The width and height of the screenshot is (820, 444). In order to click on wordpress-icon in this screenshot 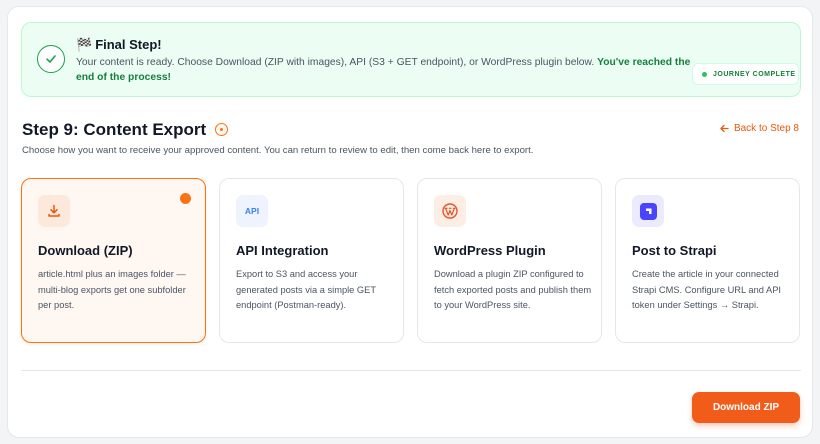, I will do `click(450, 211)`.